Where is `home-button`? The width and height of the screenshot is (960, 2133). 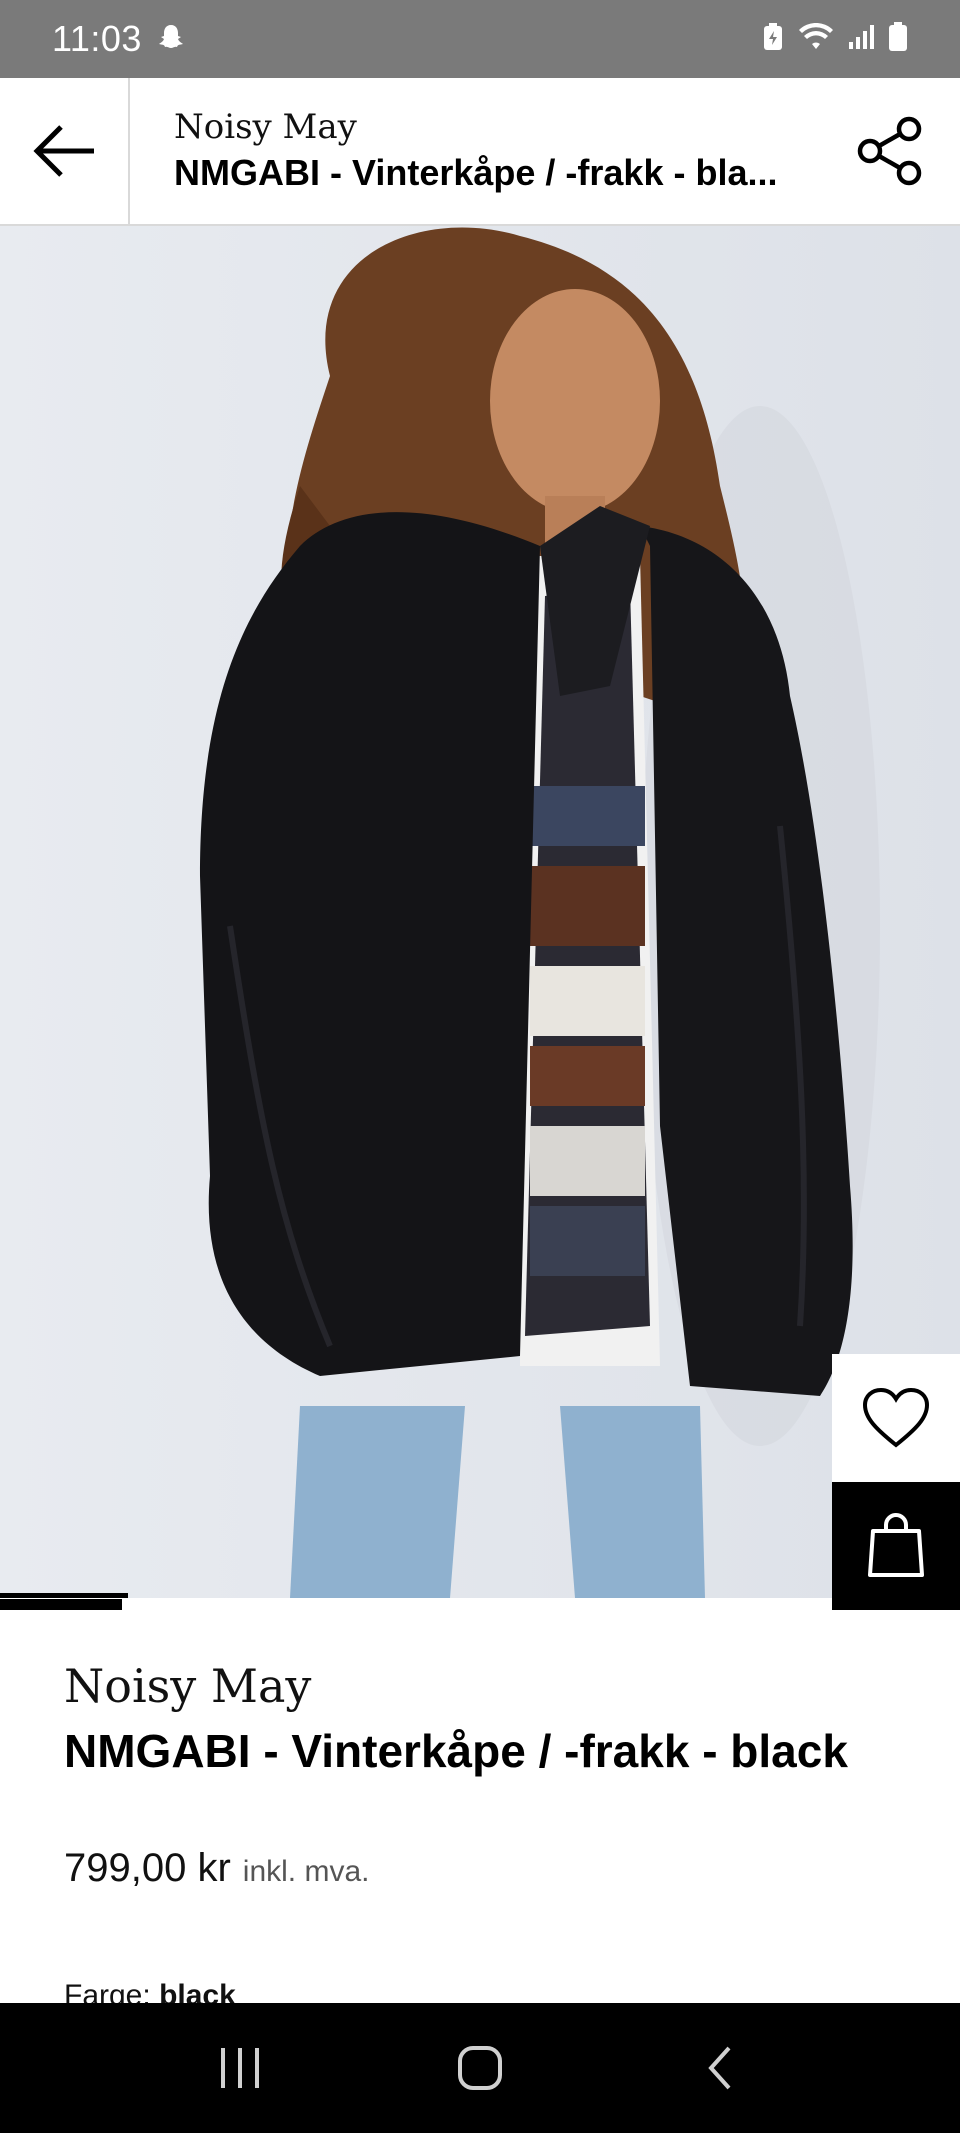
home-button is located at coordinates (480, 2068).